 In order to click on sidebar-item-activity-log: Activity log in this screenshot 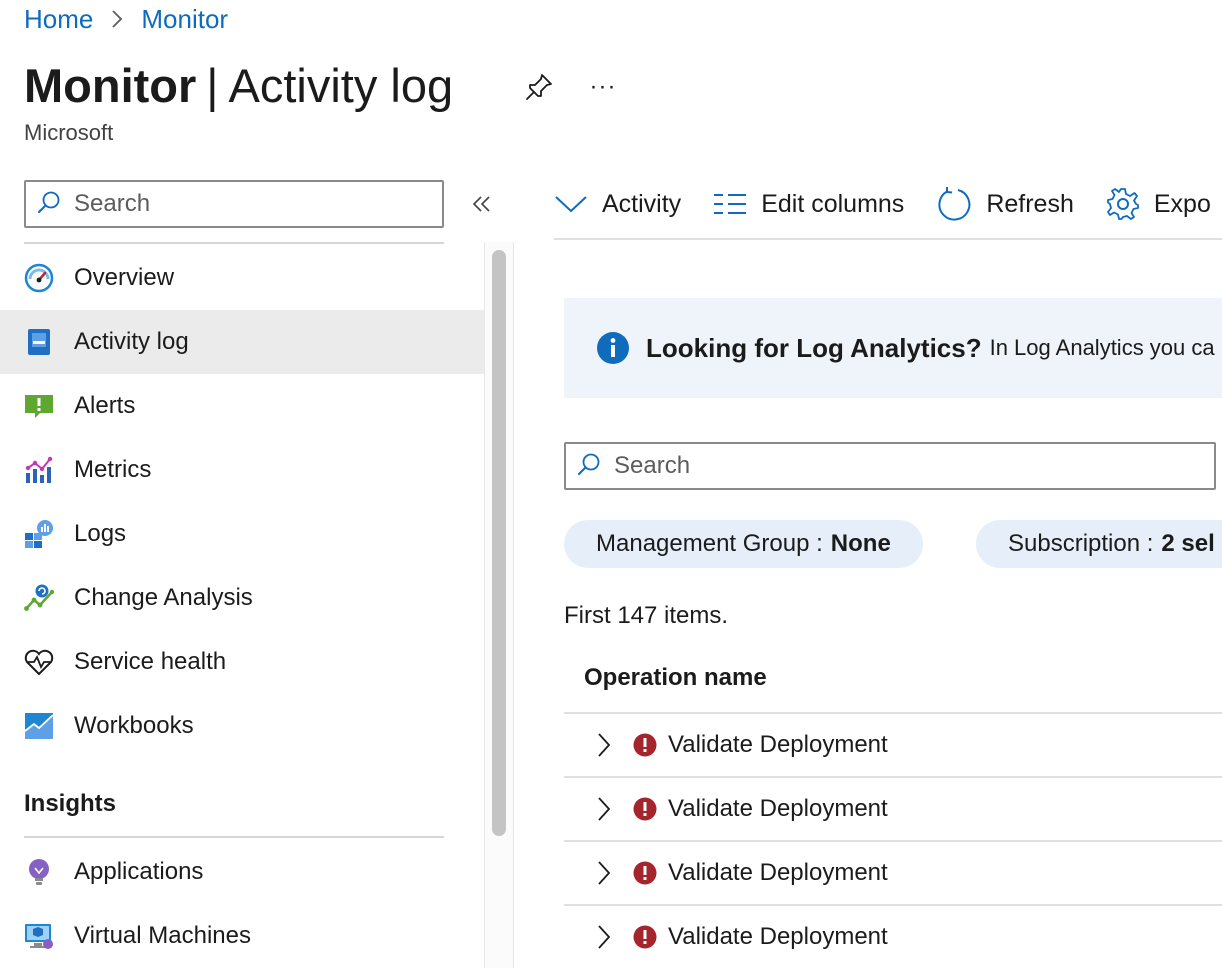, I will do `click(242, 342)`.